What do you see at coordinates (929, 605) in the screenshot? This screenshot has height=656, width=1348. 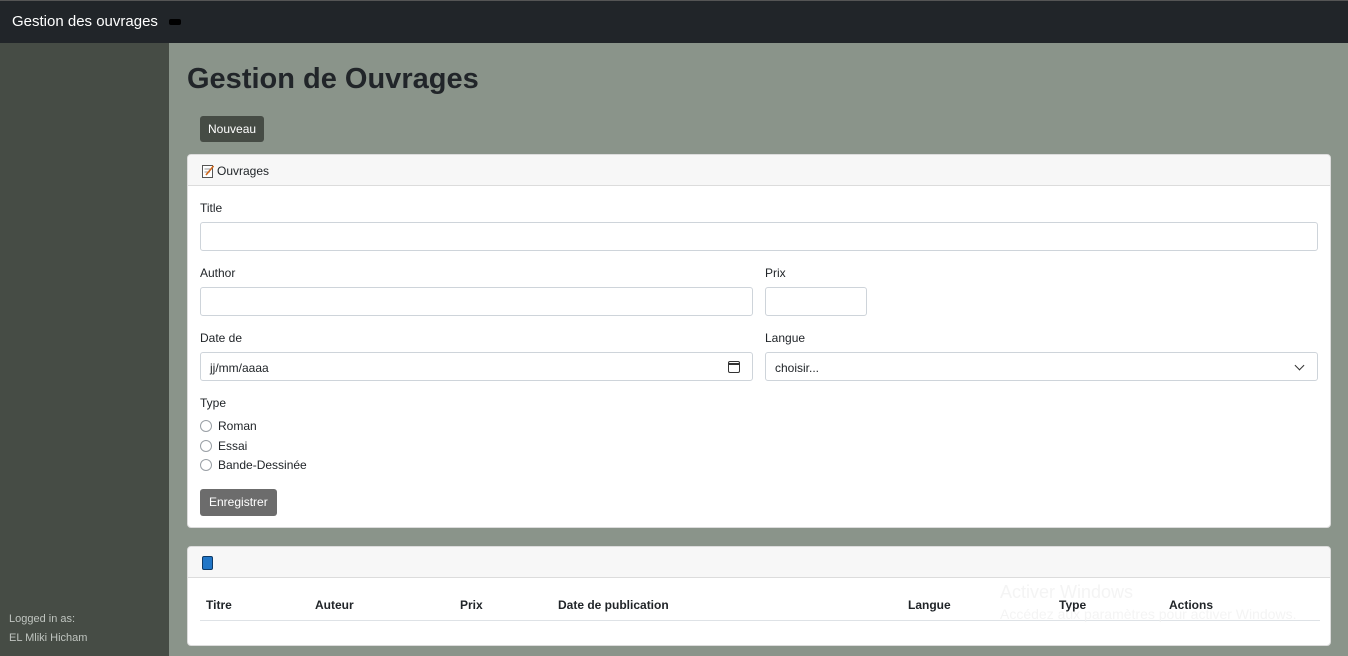 I see `column-header-langue: Langue` at bounding box center [929, 605].